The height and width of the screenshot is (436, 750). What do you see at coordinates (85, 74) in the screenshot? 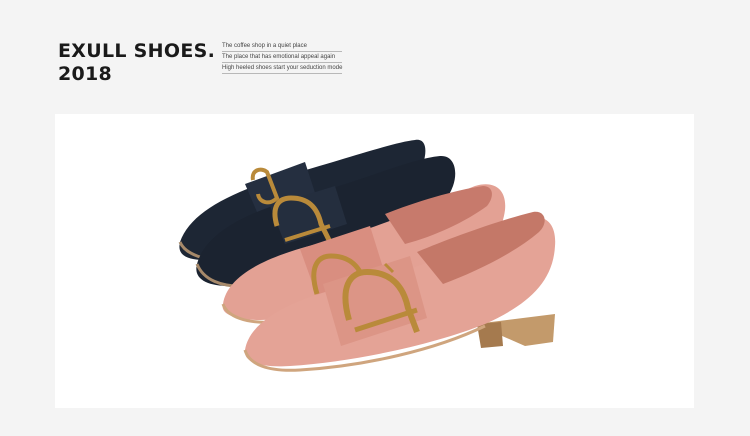
I see `brand-title-line2: 2018` at bounding box center [85, 74].